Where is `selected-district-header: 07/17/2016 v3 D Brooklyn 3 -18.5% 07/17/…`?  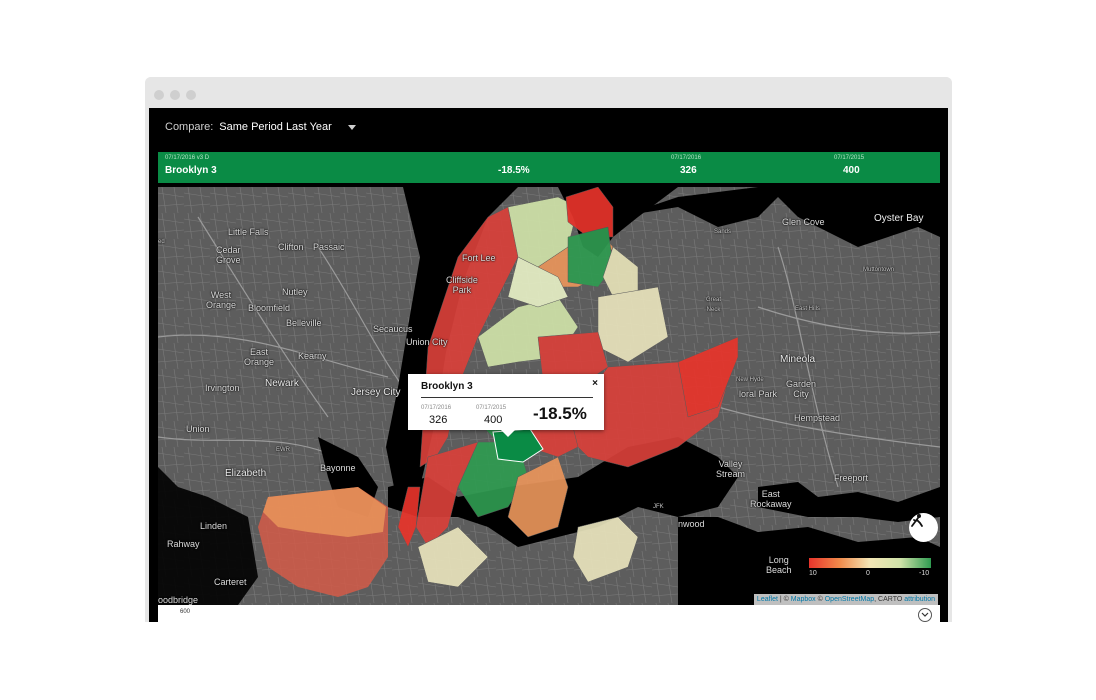 selected-district-header: 07/17/2016 v3 D Brooklyn 3 -18.5% 07/17/… is located at coordinates (549, 167).